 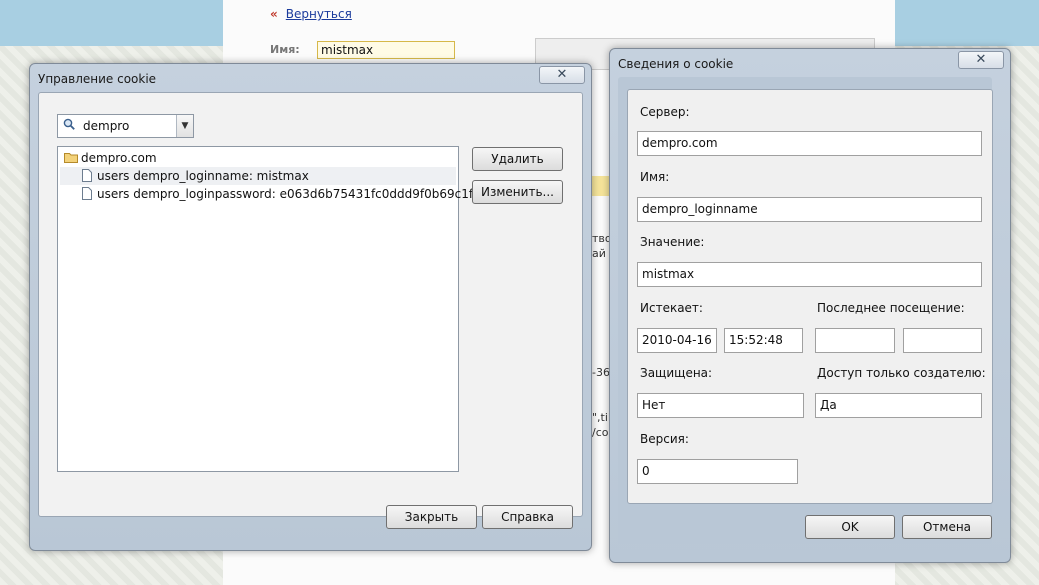 What do you see at coordinates (665, 112) in the screenshot?
I see `server-label: Сервер:` at bounding box center [665, 112].